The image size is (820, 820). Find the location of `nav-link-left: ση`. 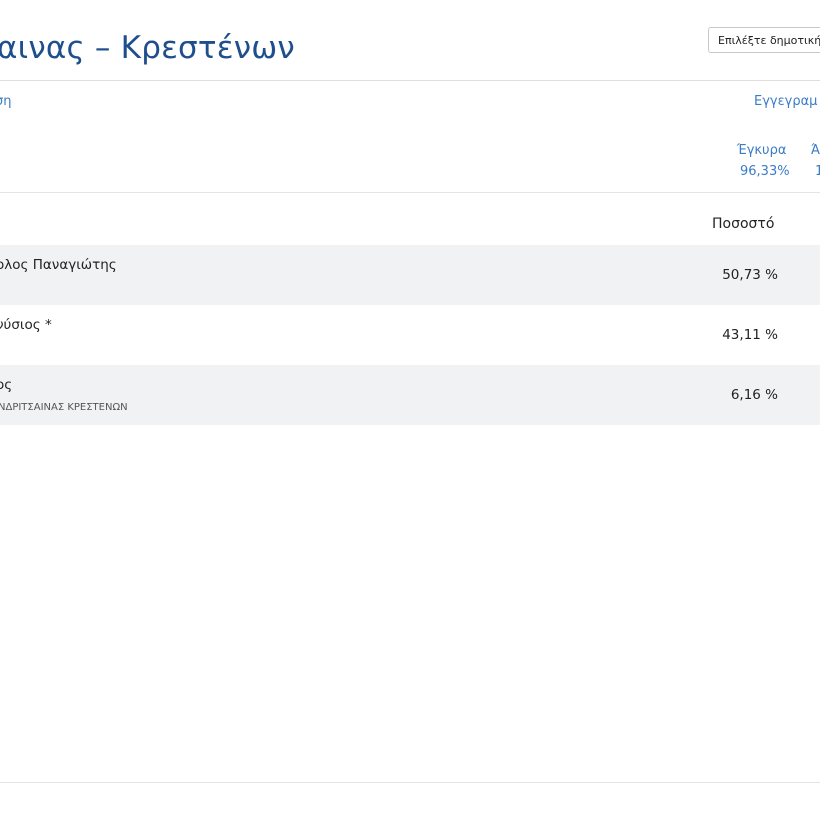

nav-link-left: ση is located at coordinates (5, 101).